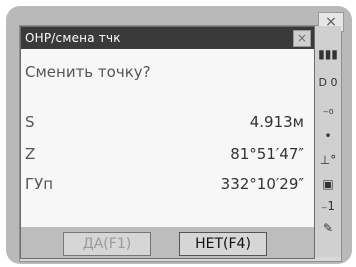 The width and height of the screenshot is (356, 267). Describe the element at coordinates (107, 244) in the screenshot. I see `yes-button: ДА(F1)` at that location.